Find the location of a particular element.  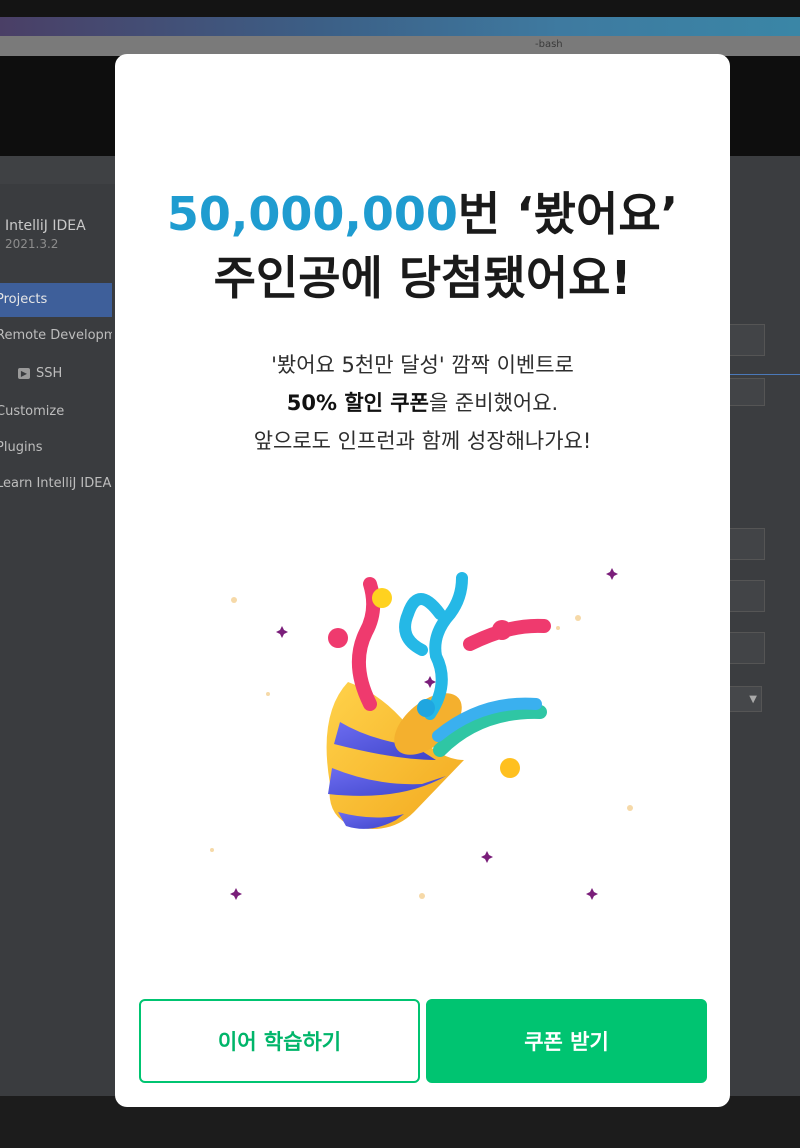

sidebar-item-ssh: ▶ SSH is located at coordinates (67, 374).